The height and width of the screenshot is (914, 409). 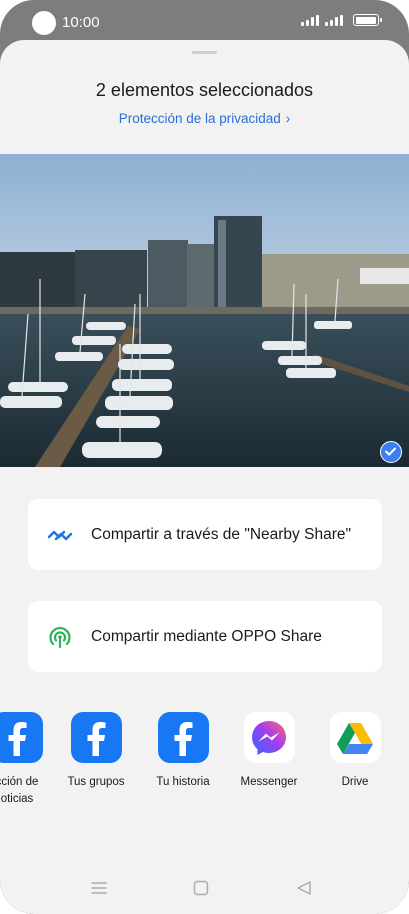 What do you see at coordinates (19, 790) in the screenshot?
I see `app-label: cción deoticias` at bounding box center [19, 790].